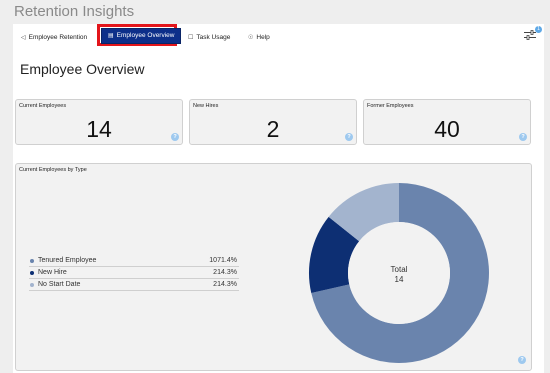 This screenshot has height=373, width=550. I want to click on tab-label: Employee Overview, so click(145, 35).